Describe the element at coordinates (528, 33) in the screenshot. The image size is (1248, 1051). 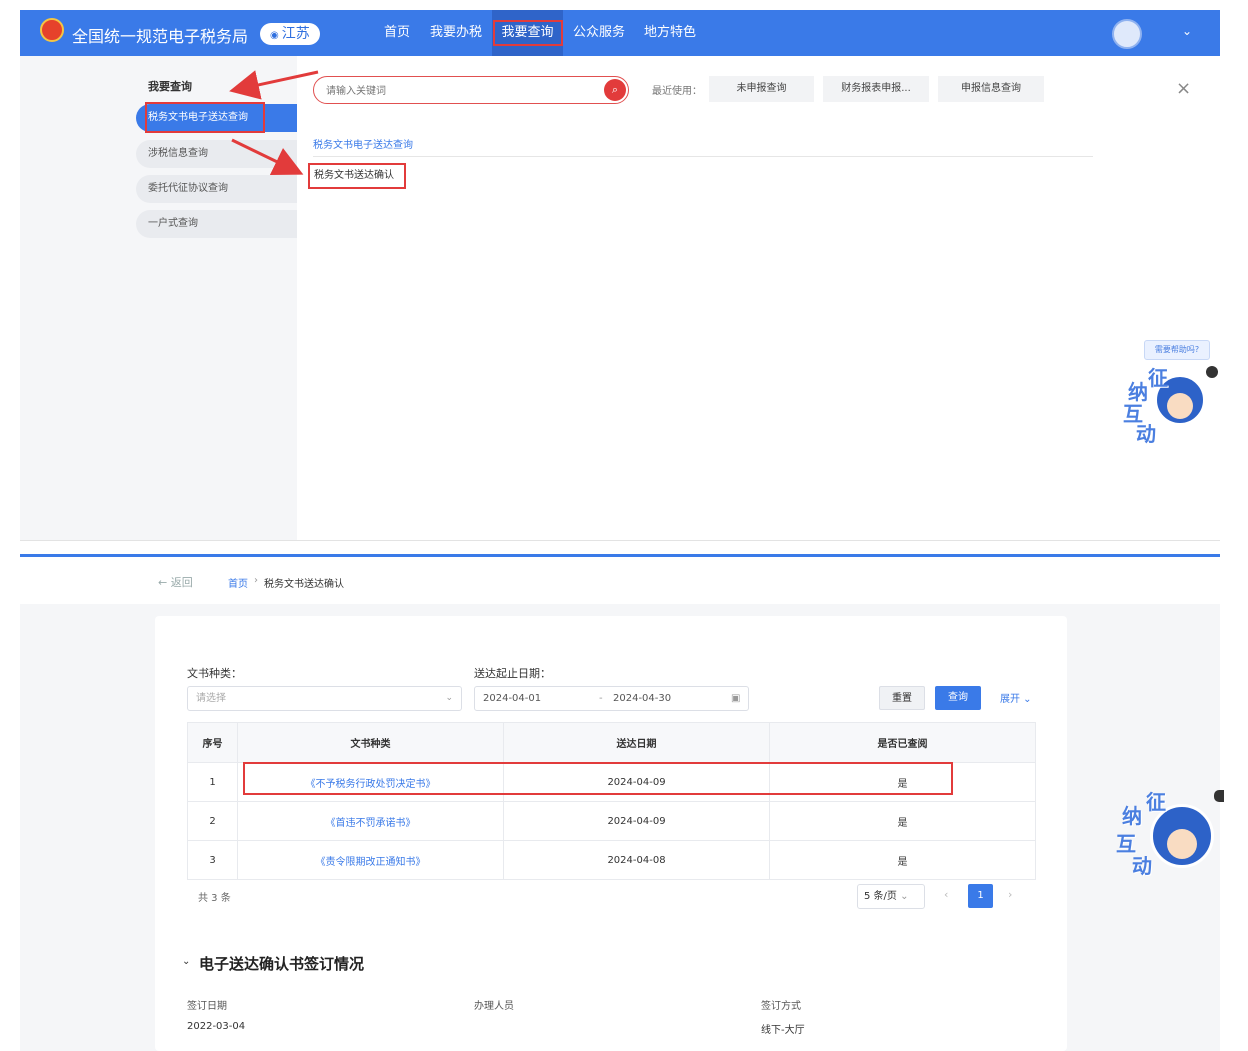
I see `nav-query-highlight` at that location.